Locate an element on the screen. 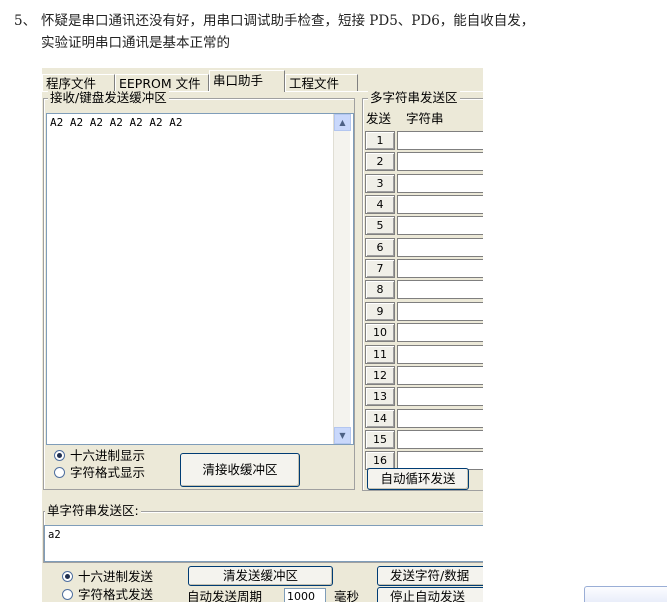  send-row-button: 10 is located at coordinates (380, 333).